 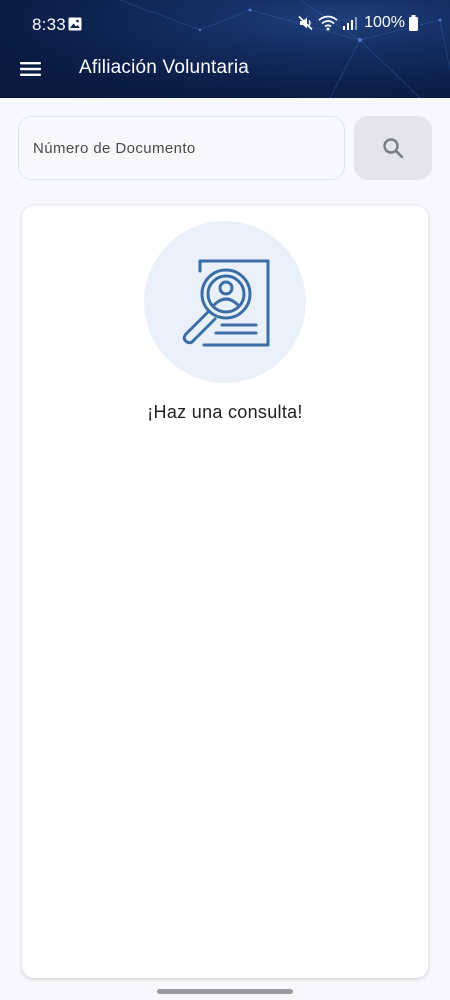 What do you see at coordinates (31, 69) in the screenshot?
I see `menu-icon` at bounding box center [31, 69].